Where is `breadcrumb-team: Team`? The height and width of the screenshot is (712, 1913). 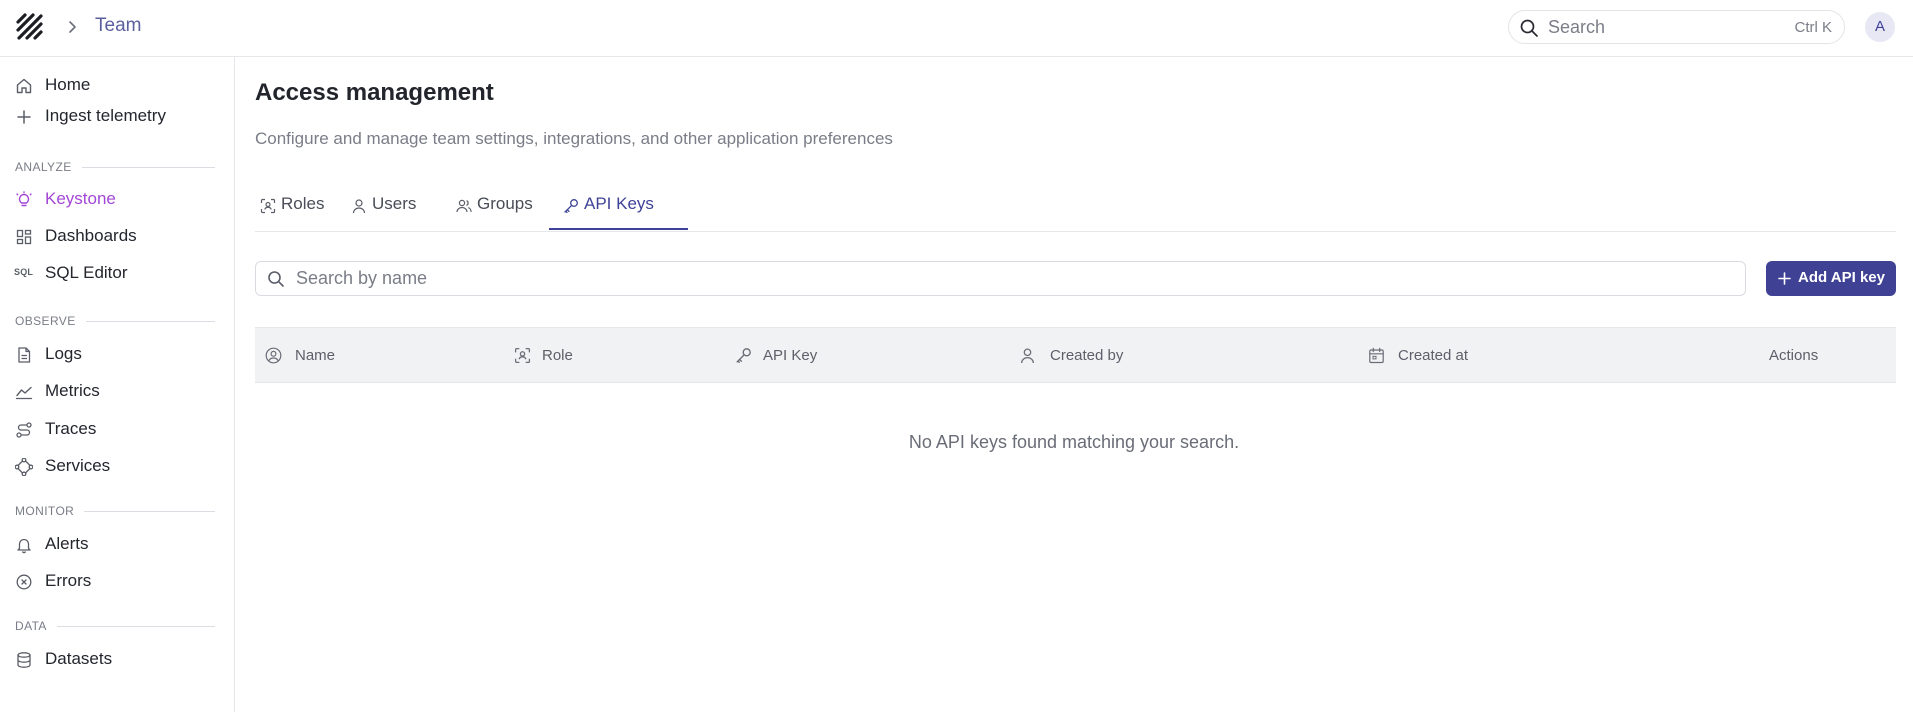
breadcrumb-team: Team is located at coordinates (118, 26).